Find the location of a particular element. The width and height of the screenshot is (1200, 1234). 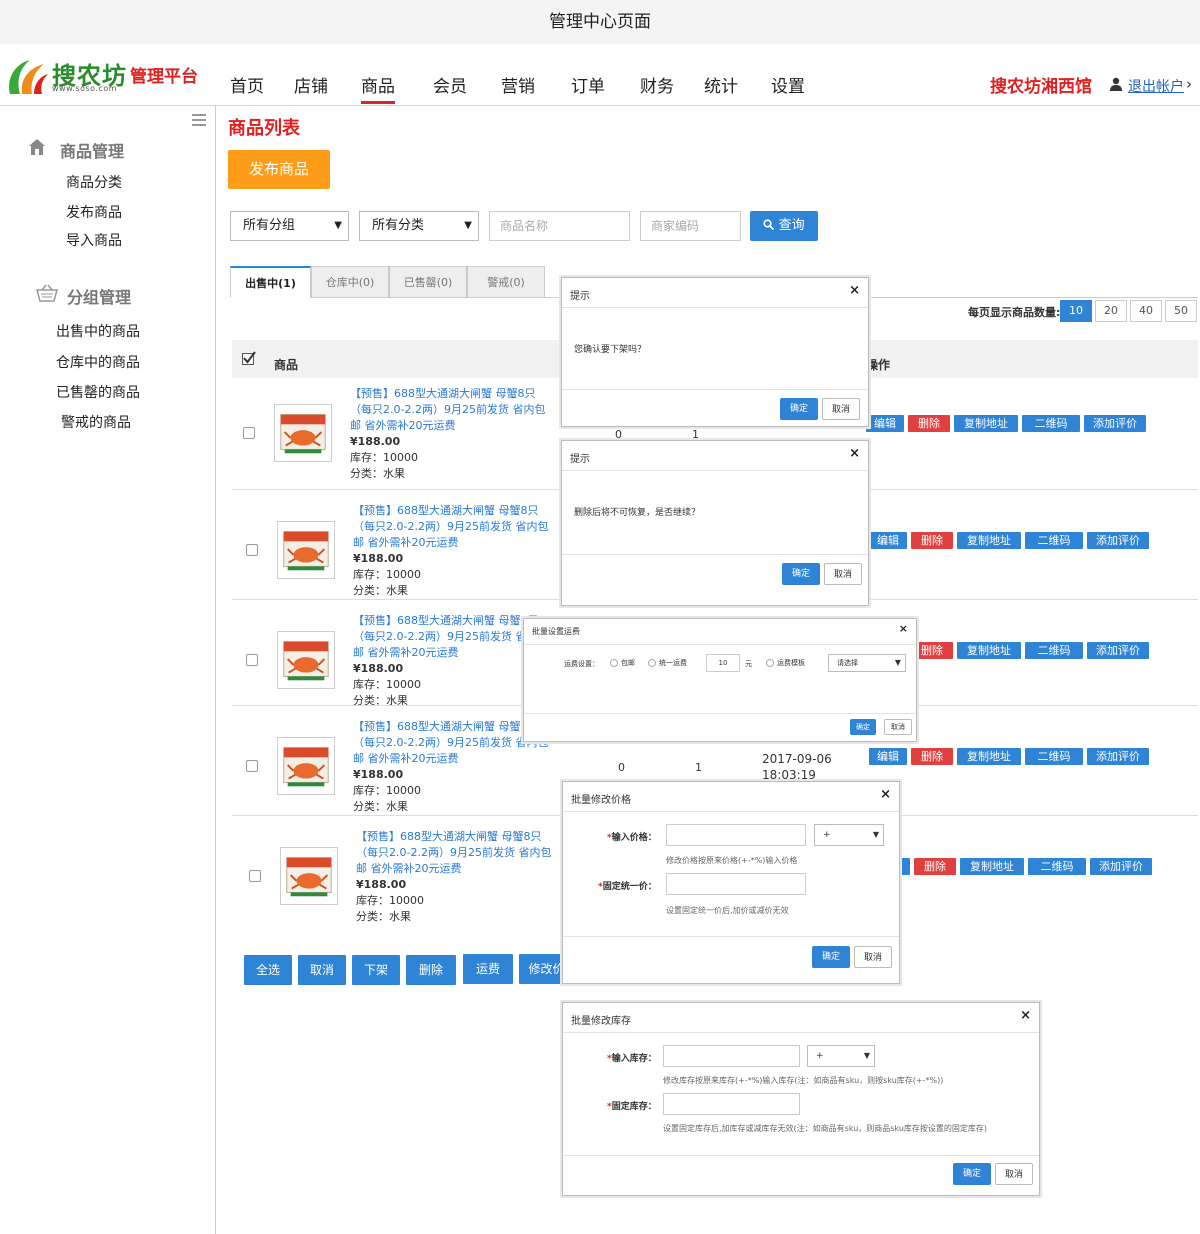

nav-item-shop: 店铺 is located at coordinates (311, 84).